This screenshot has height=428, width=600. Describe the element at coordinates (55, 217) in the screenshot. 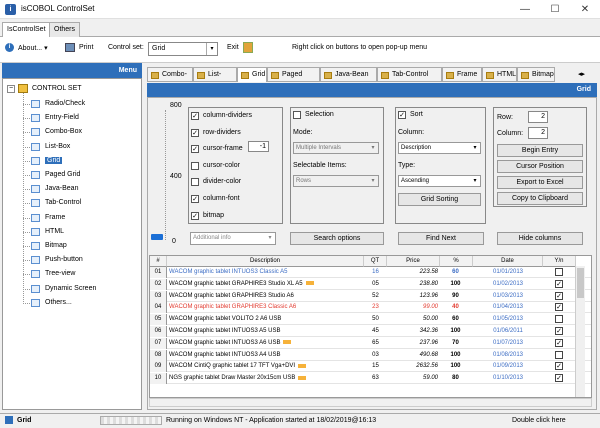

I see `tree-item: Frame` at that location.